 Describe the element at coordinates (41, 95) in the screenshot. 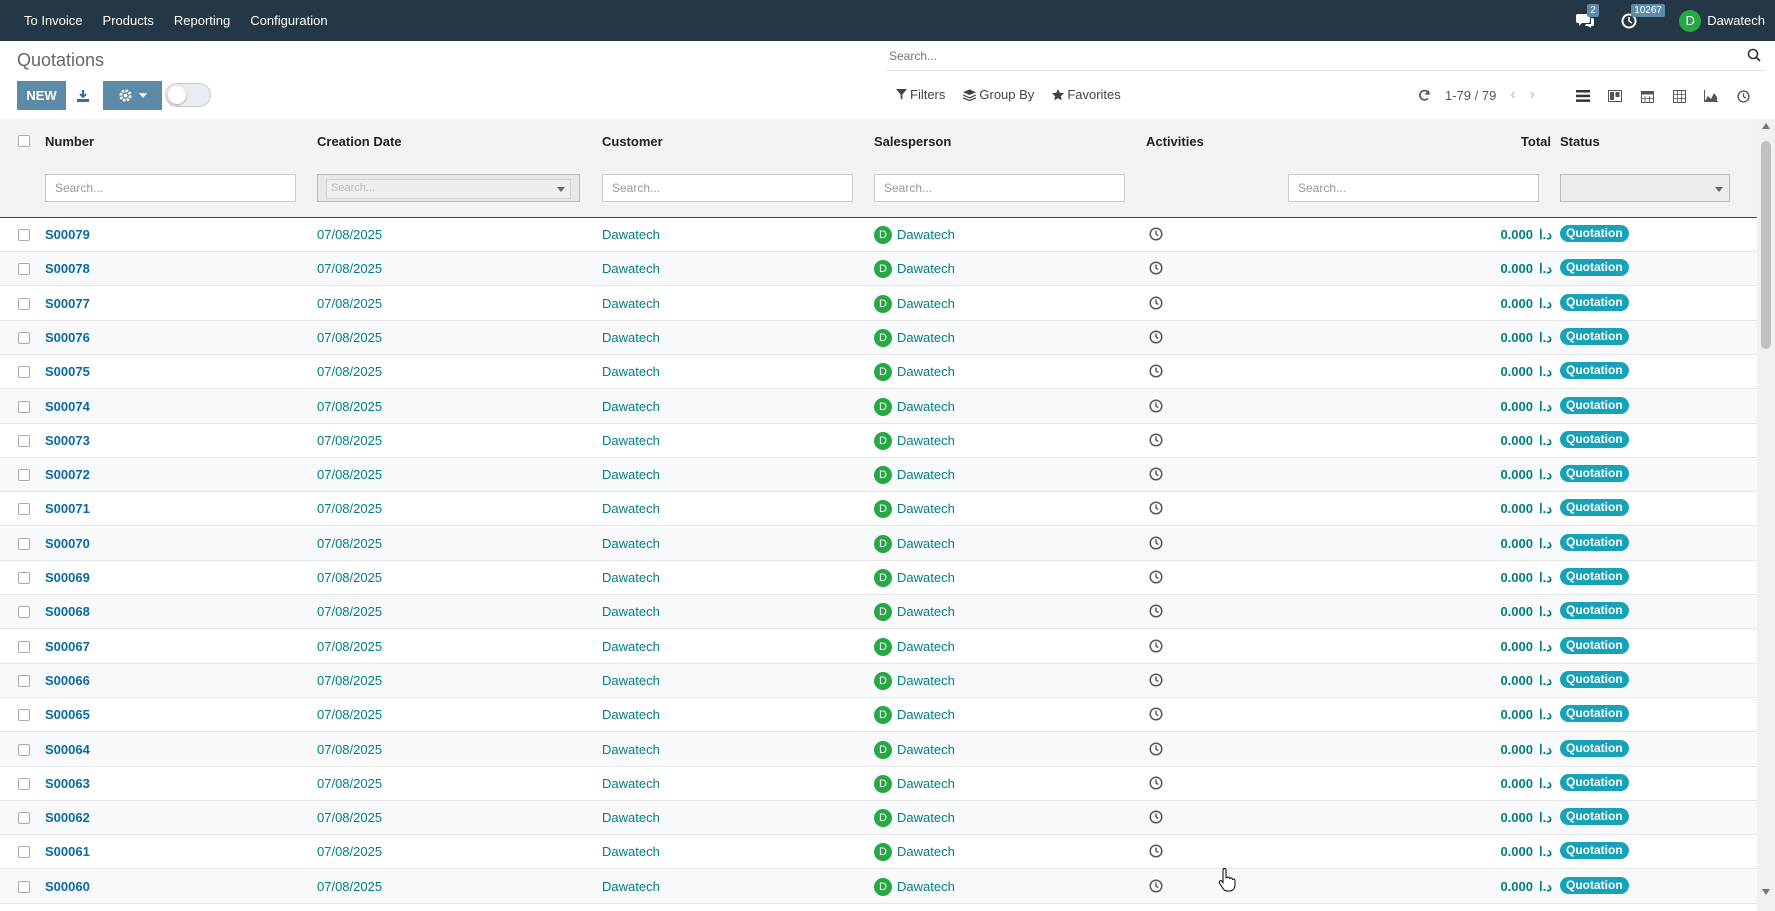

I see `new-button: NEW` at that location.